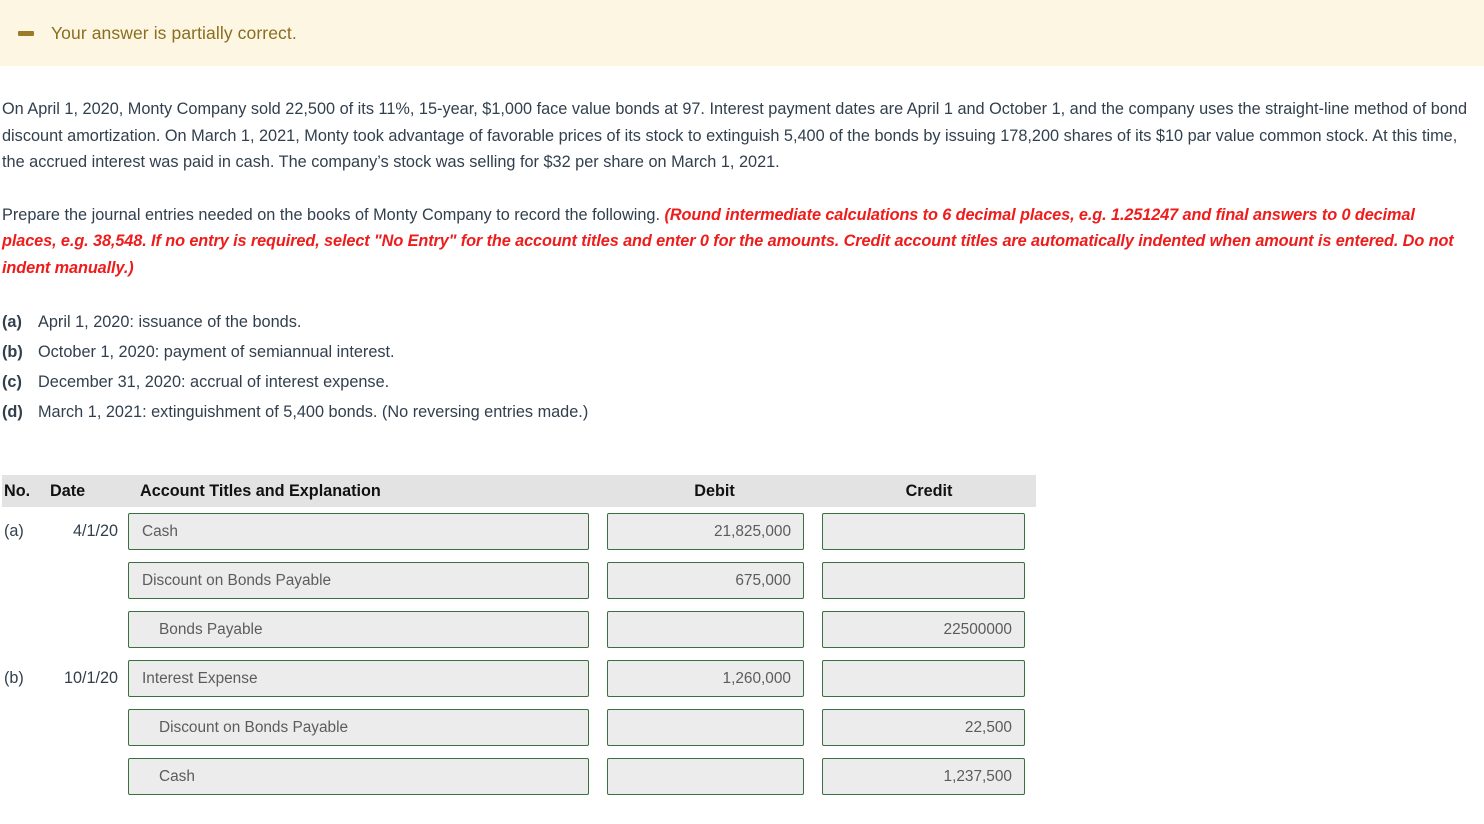  What do you see at coordinates (705, 531) in the screenshot?
I see `debit-amount-input: 21,825,000` at bounding box center [705, 531].